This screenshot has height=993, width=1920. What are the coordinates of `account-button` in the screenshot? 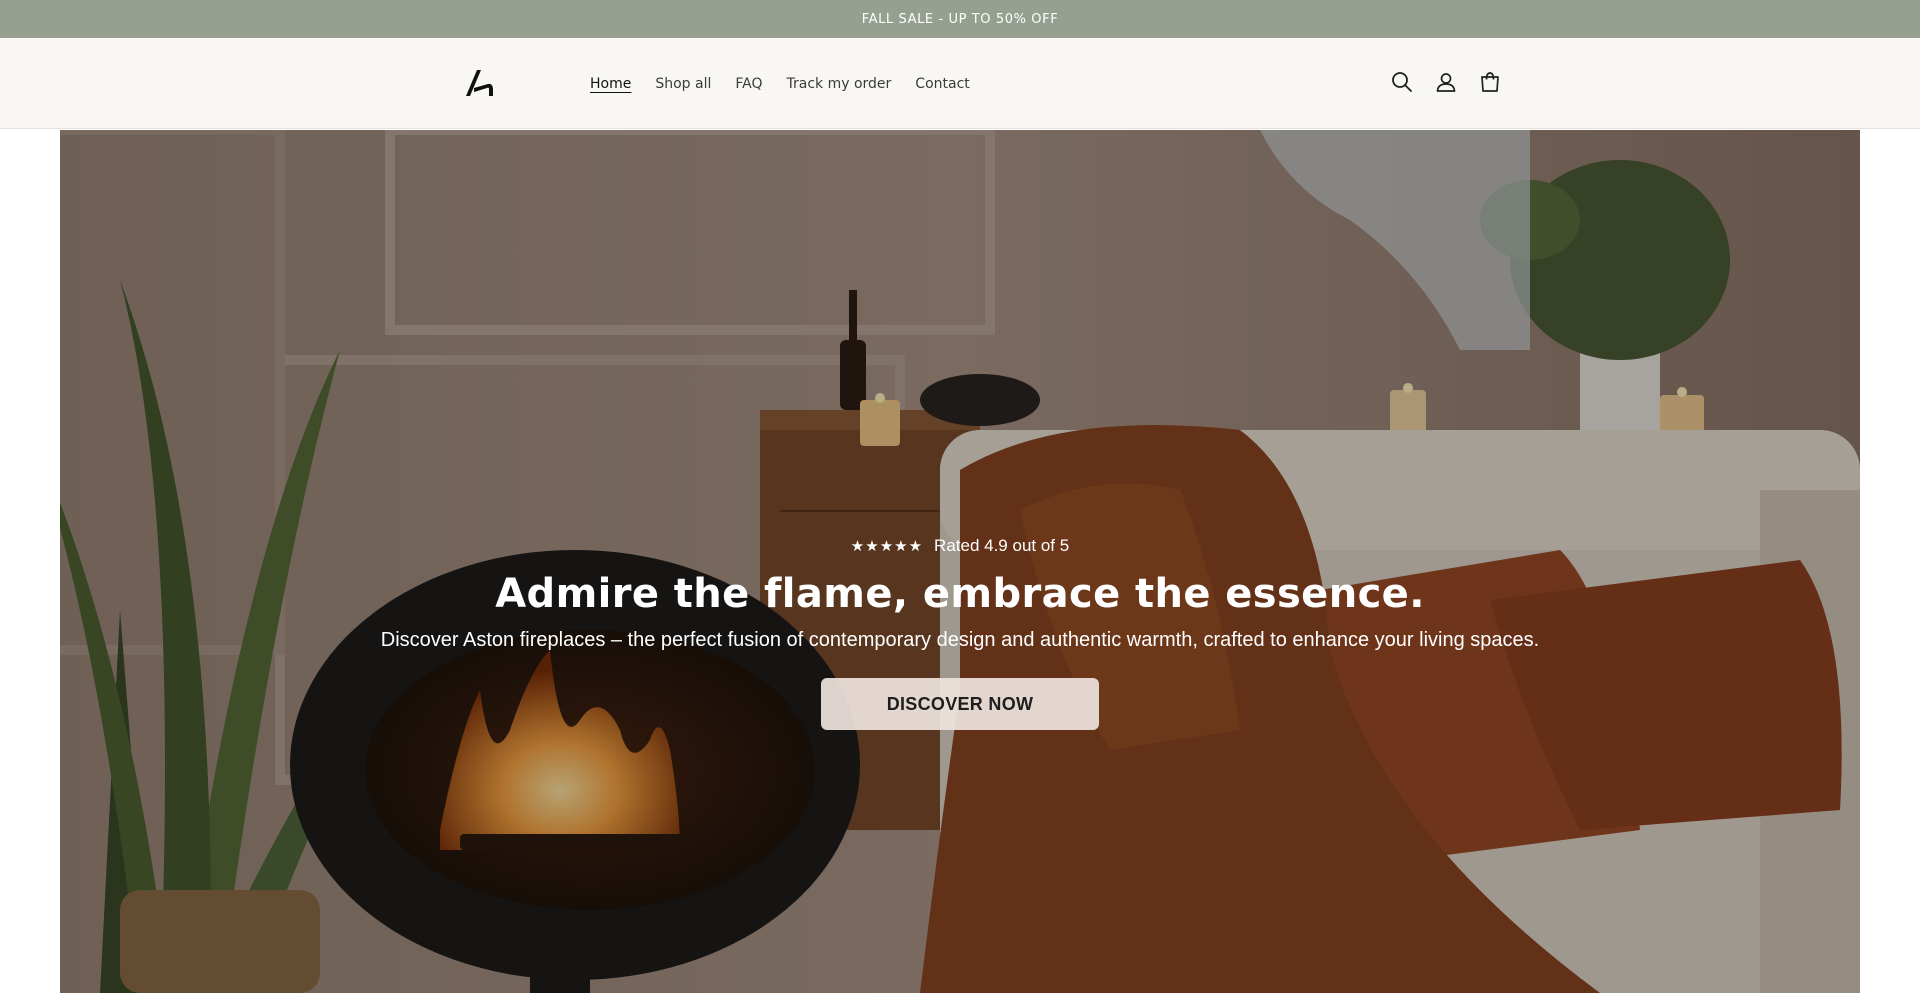 It's located at (1446, 82).